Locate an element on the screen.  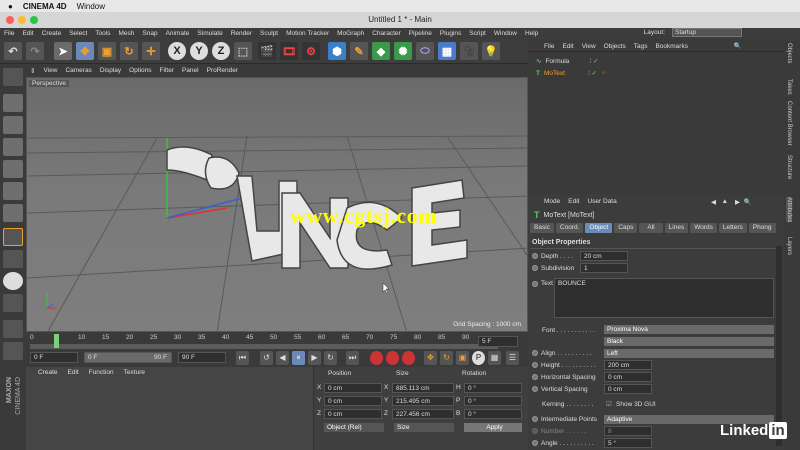
move-icon: ✥ is located at coordinates (85, 51).